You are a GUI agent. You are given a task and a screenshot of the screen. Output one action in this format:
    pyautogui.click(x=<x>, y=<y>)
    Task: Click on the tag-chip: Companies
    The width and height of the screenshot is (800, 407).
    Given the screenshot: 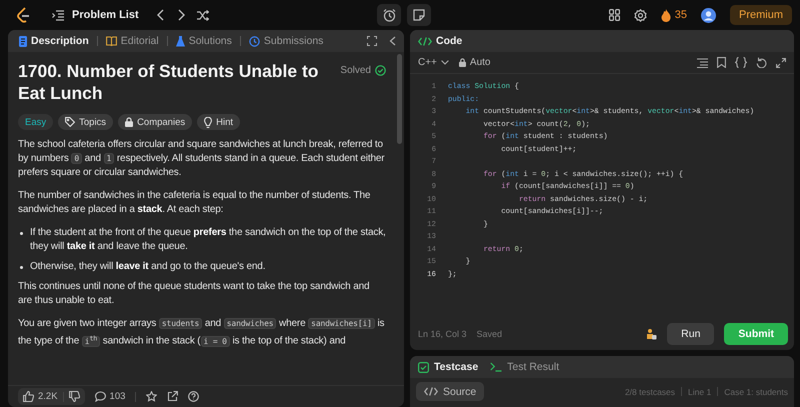 What is the action you would take?
    pyautogui.click(x=155, y=122)
    